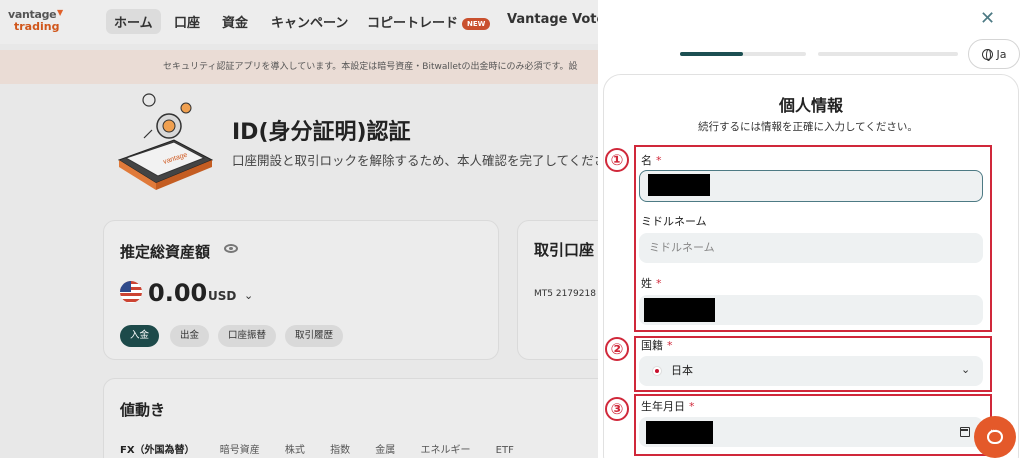  I want to click on withdraw-button: 出金, so click(190, 336).